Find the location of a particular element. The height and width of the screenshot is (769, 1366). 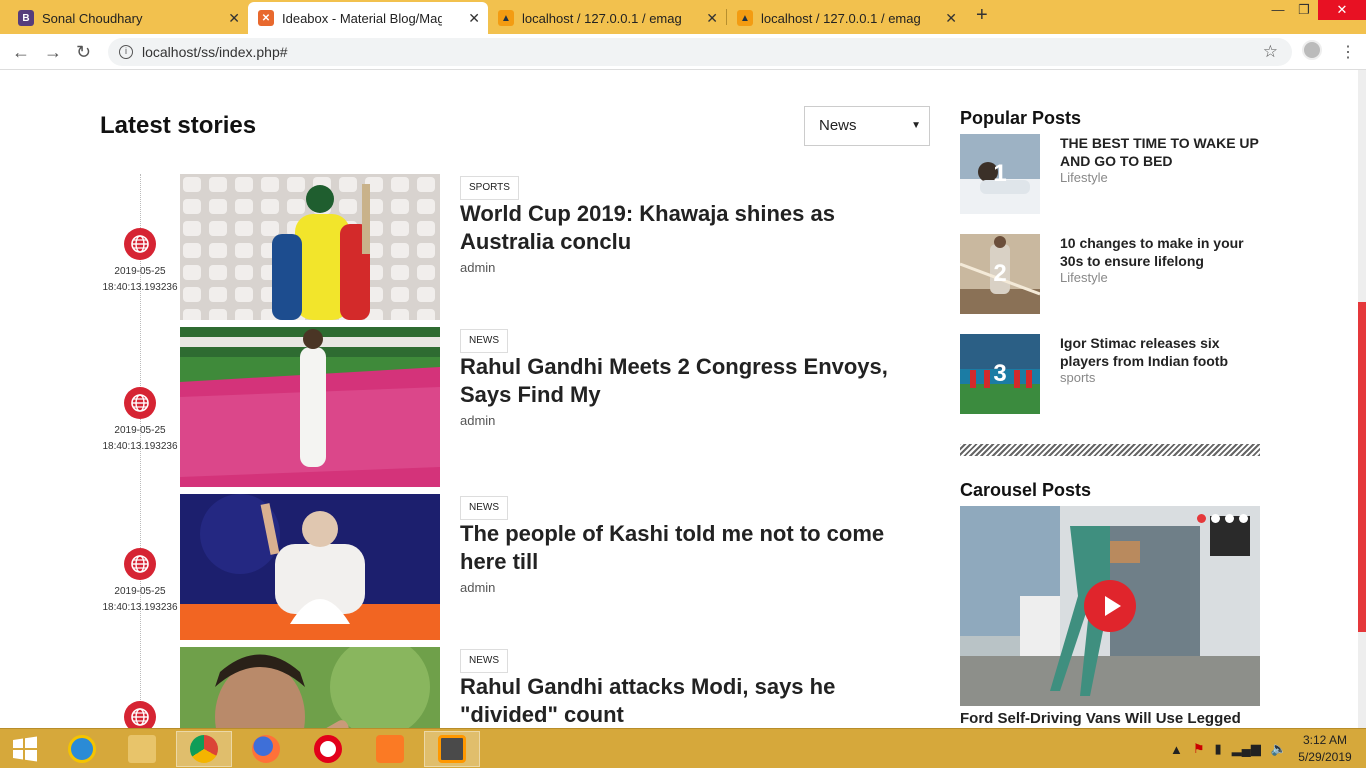

popular-post-rank: 3 is located at coordinates (1000, 373).